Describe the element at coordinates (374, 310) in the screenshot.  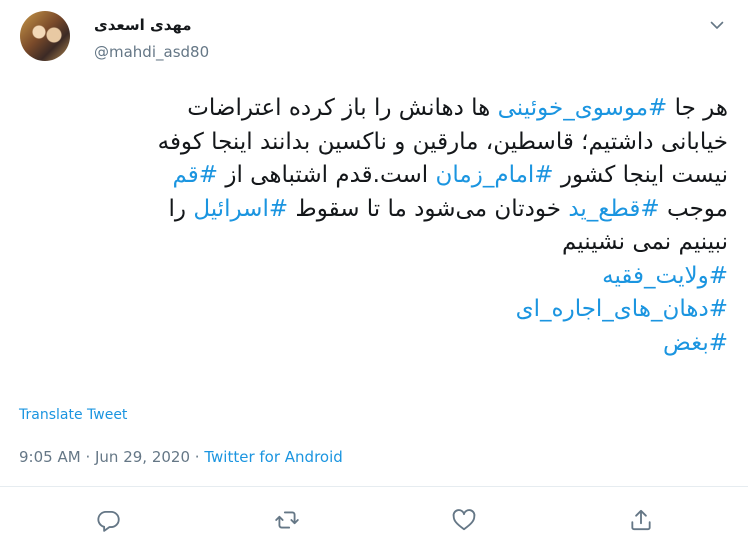
I see `tweet-line: #دهان_های_اجاره_ای` at that location.